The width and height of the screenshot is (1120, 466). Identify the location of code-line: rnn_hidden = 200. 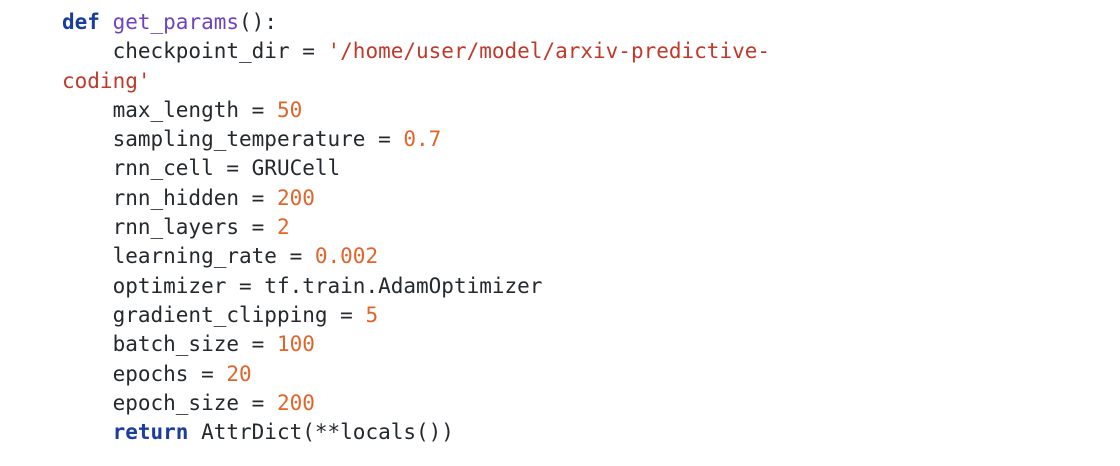
(416, 198).